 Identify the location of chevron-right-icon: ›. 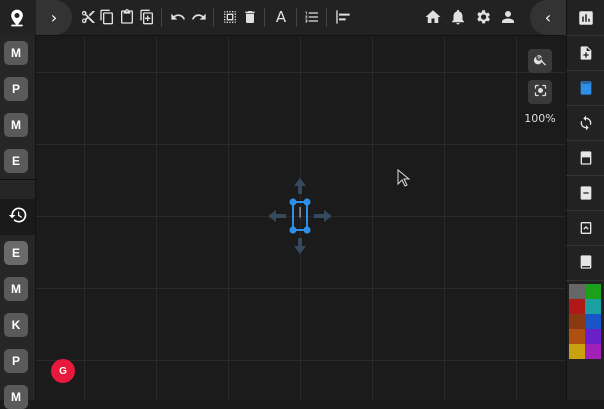
(54, 17).